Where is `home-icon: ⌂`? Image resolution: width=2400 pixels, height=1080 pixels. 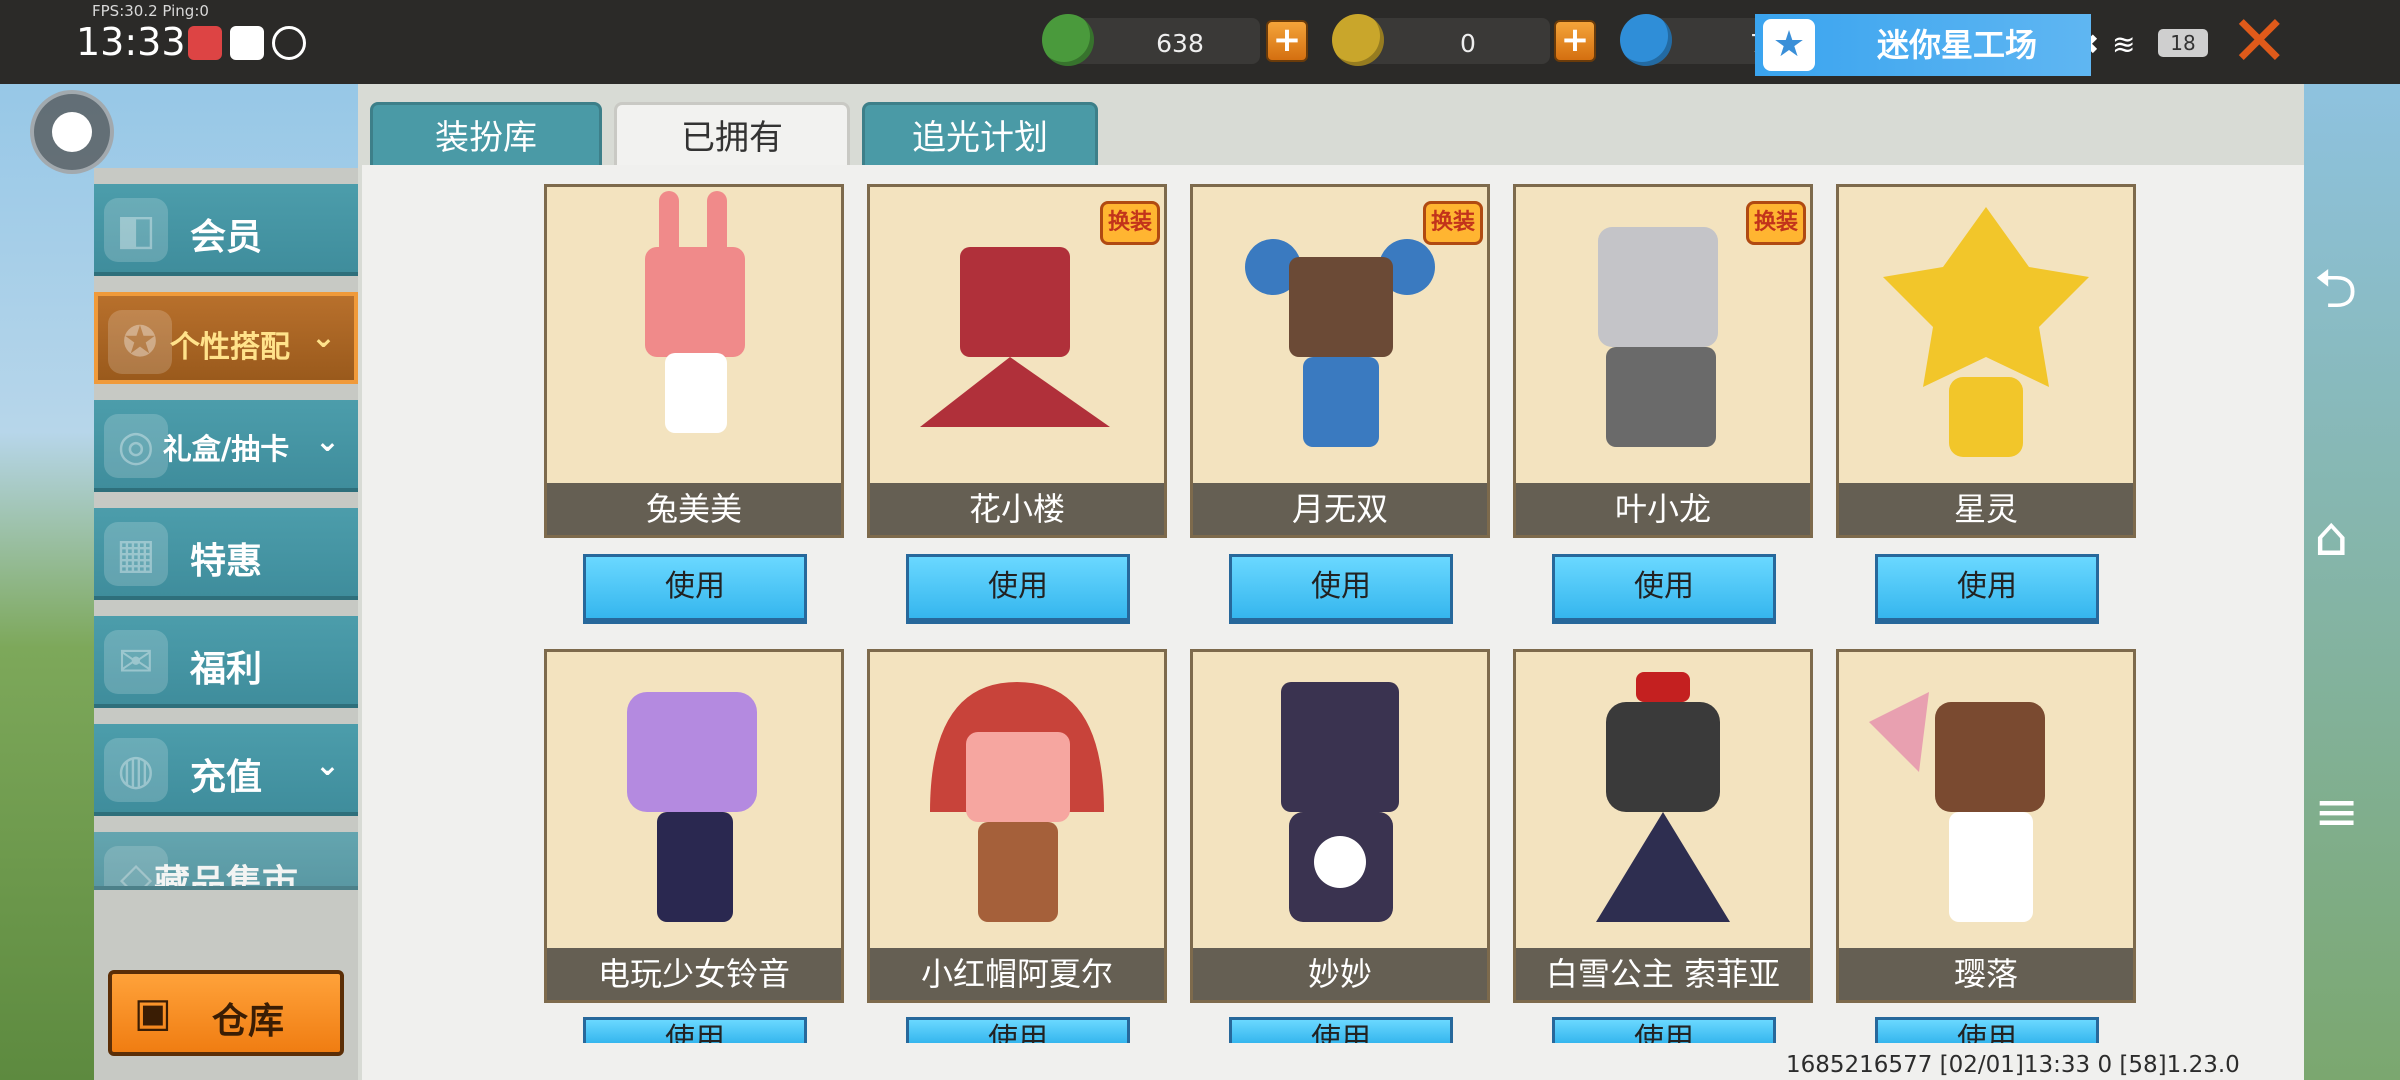 home-icon: ⌂ is located at coordinates (2331, 536).